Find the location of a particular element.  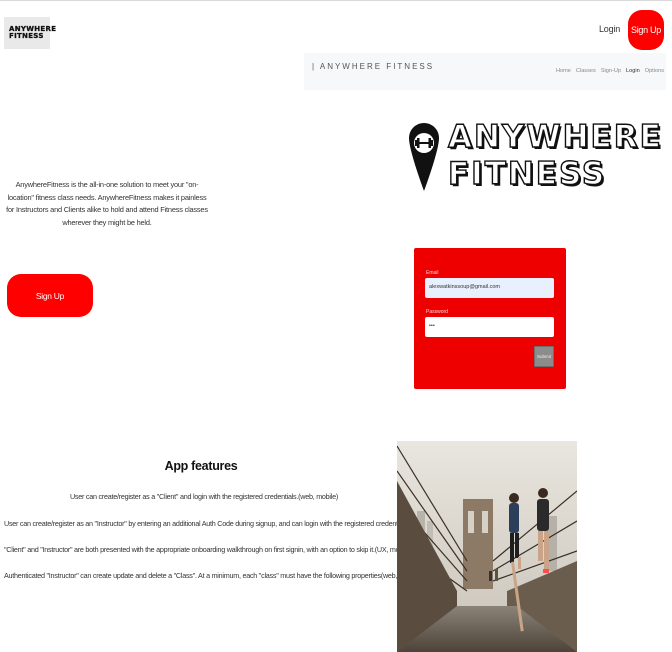

runners-bridge-photo is located at coordinates (487, 546).